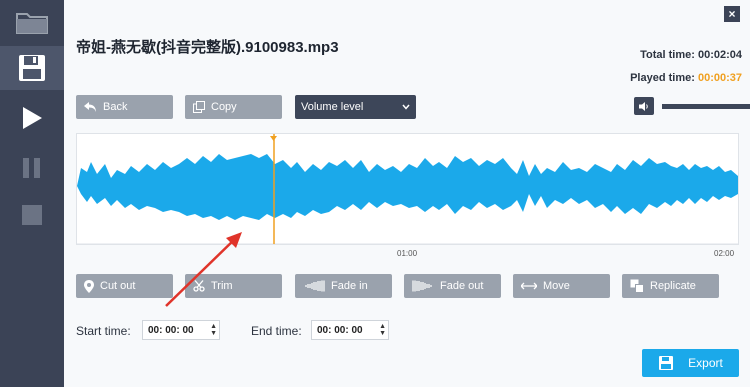  Describe the element at coordinates (199, 107) in the screenshot. I see `copy-icon` at that location.